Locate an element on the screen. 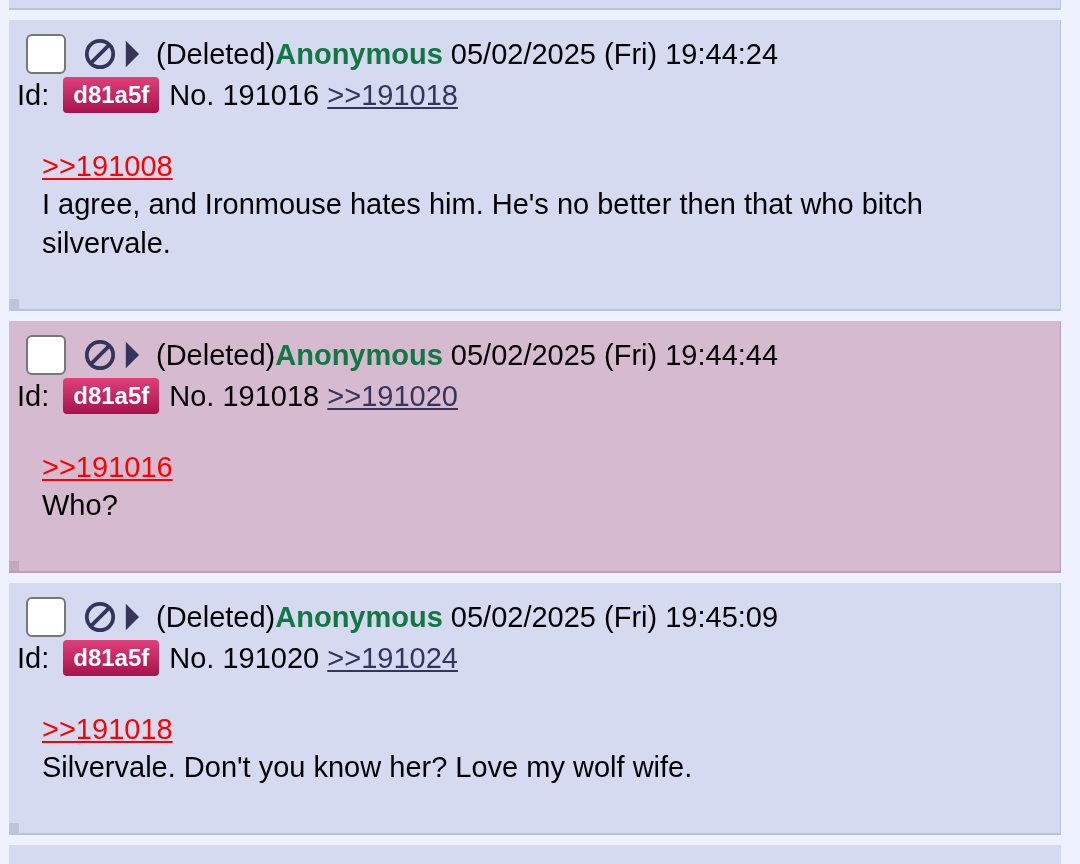  message-text: I agree, and Ironmouse hates him. He's no better then that who bitch silvervale. is located at coordinates (483, 224).